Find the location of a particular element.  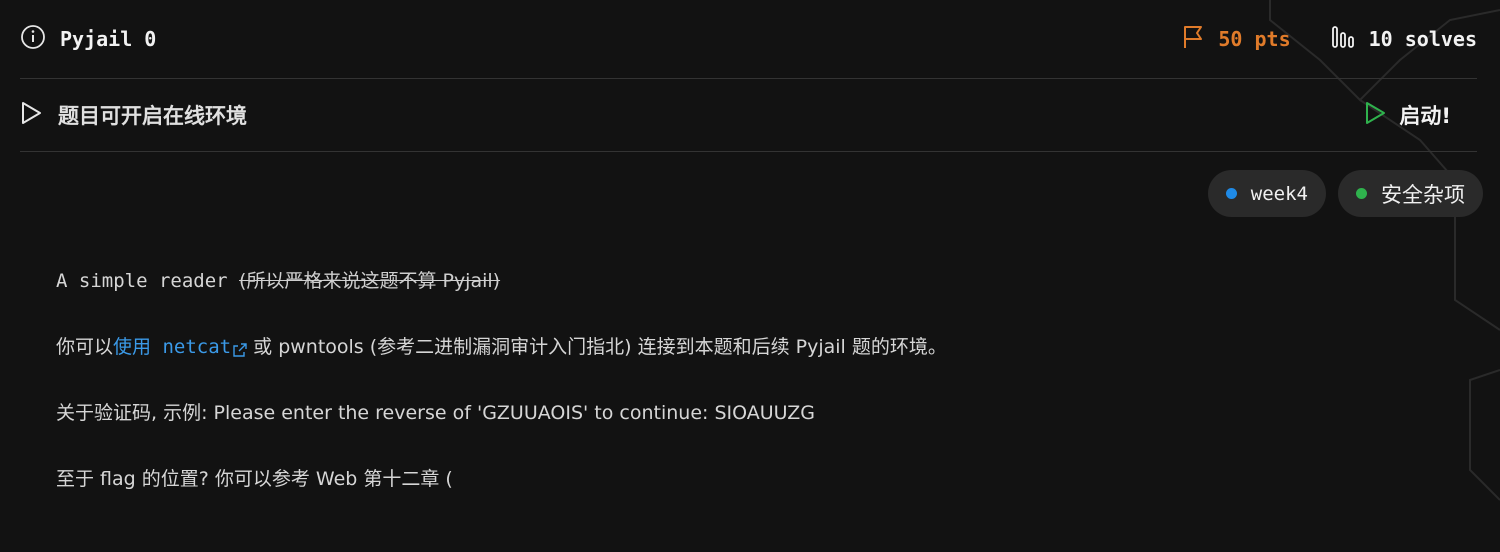

solves-value: 10 solves is located at coordinates (1422, 39).